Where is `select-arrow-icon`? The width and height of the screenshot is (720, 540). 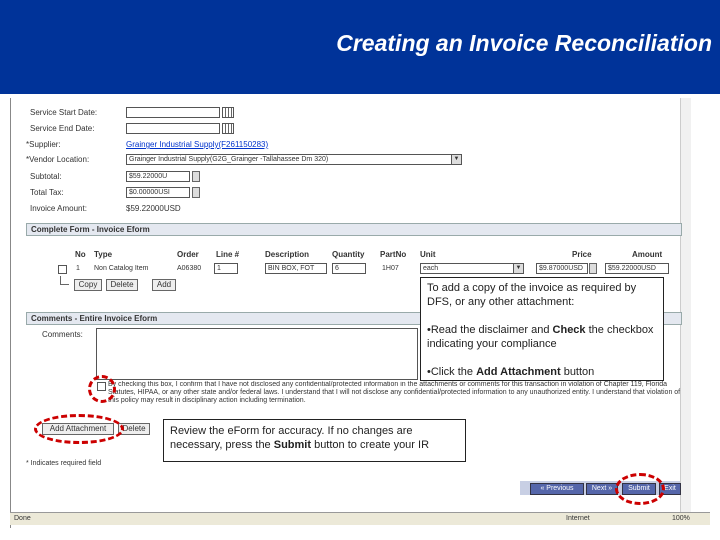
select-arrow-icon is located at coordinates (64, 280).